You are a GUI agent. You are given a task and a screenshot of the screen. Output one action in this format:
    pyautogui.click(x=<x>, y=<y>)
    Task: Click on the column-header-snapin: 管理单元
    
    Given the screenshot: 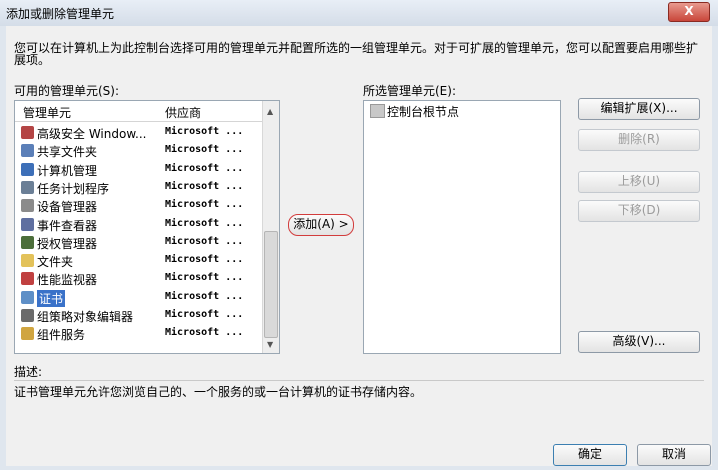 What is the action you would take?
    pyautogui.click(x=47, y=112)
    